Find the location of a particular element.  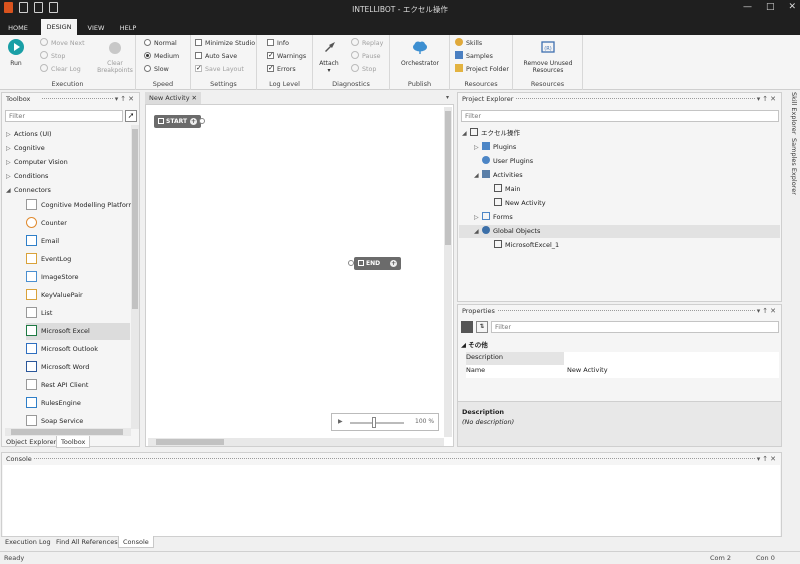

category-conditions: ▷ Conditions is located at coordinates (27, 176).